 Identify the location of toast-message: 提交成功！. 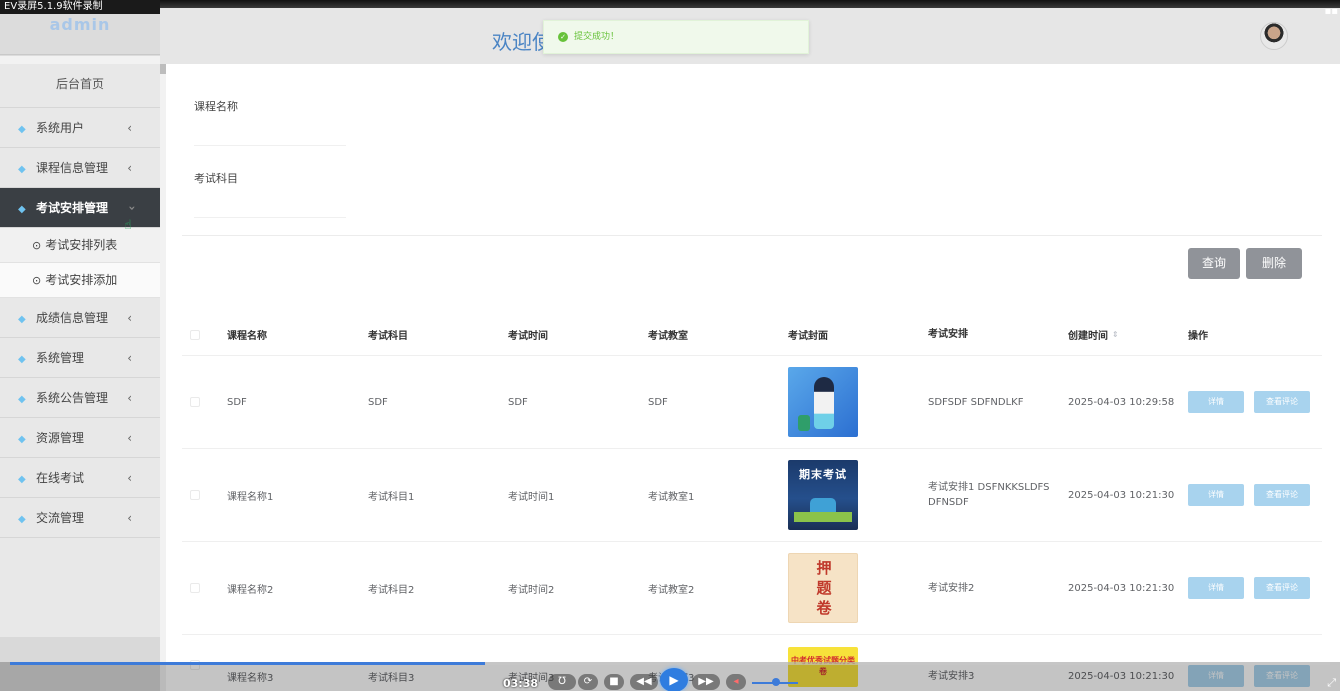
(597, 37).